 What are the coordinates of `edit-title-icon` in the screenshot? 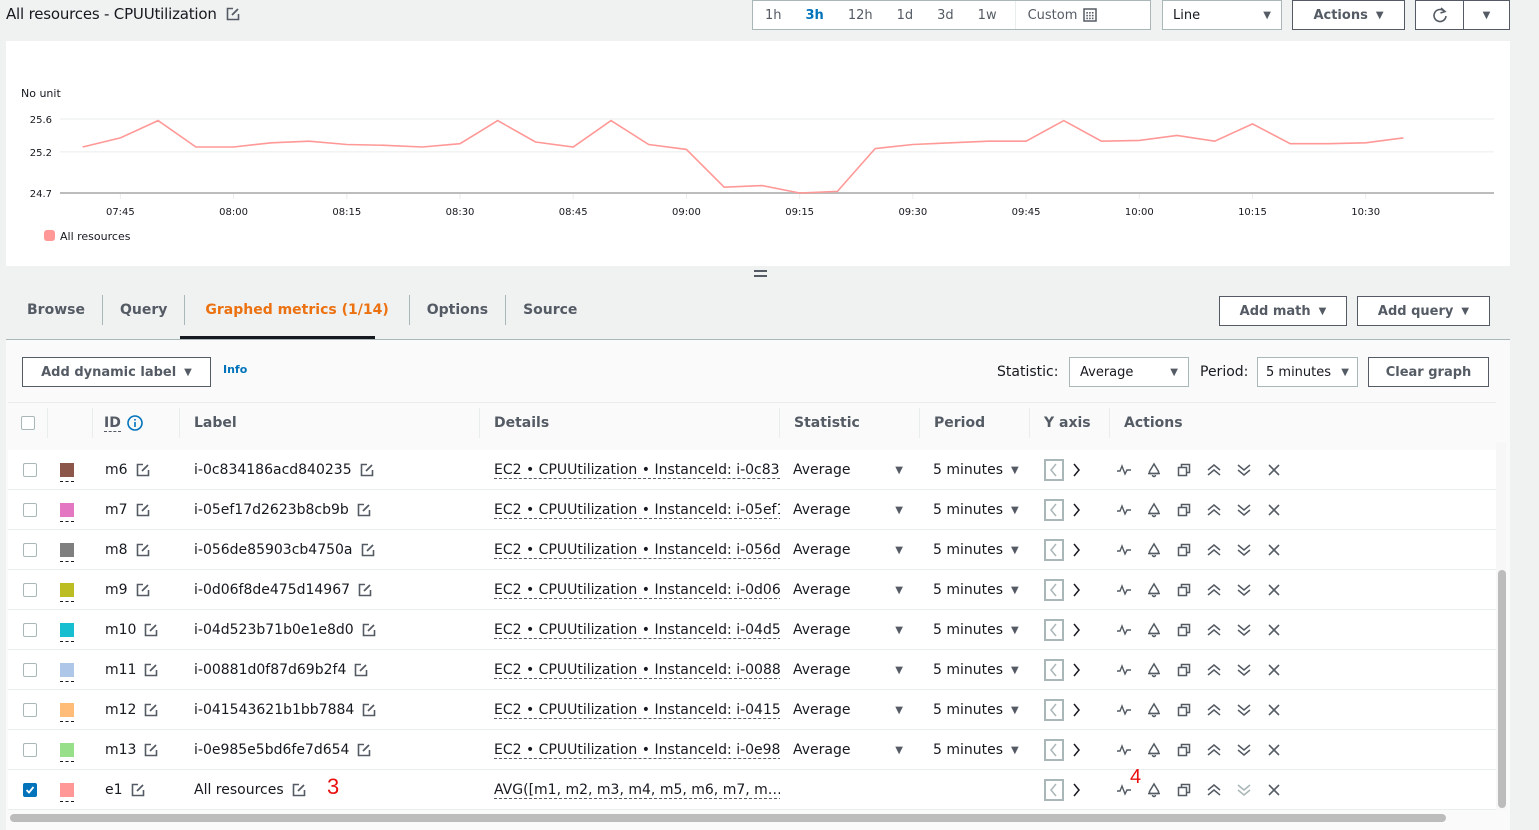 It's located at (233, 14).